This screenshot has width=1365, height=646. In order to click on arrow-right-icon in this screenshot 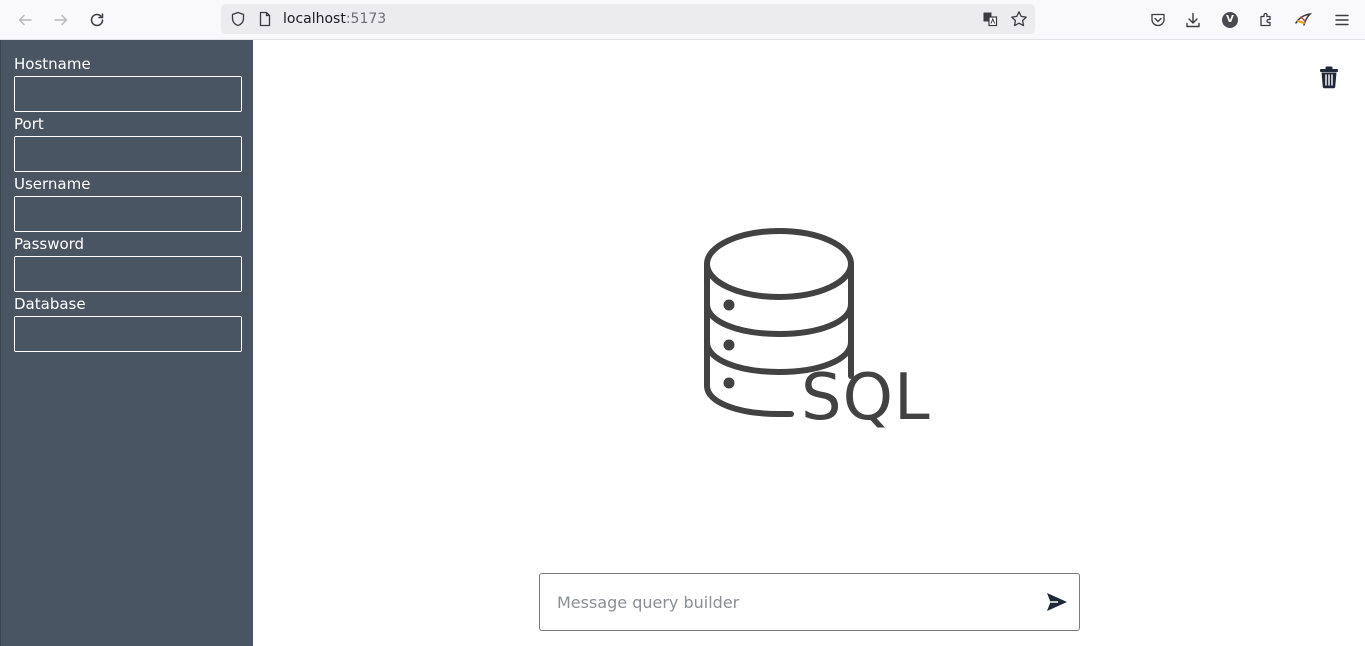, I will do `click(61, 20)`.